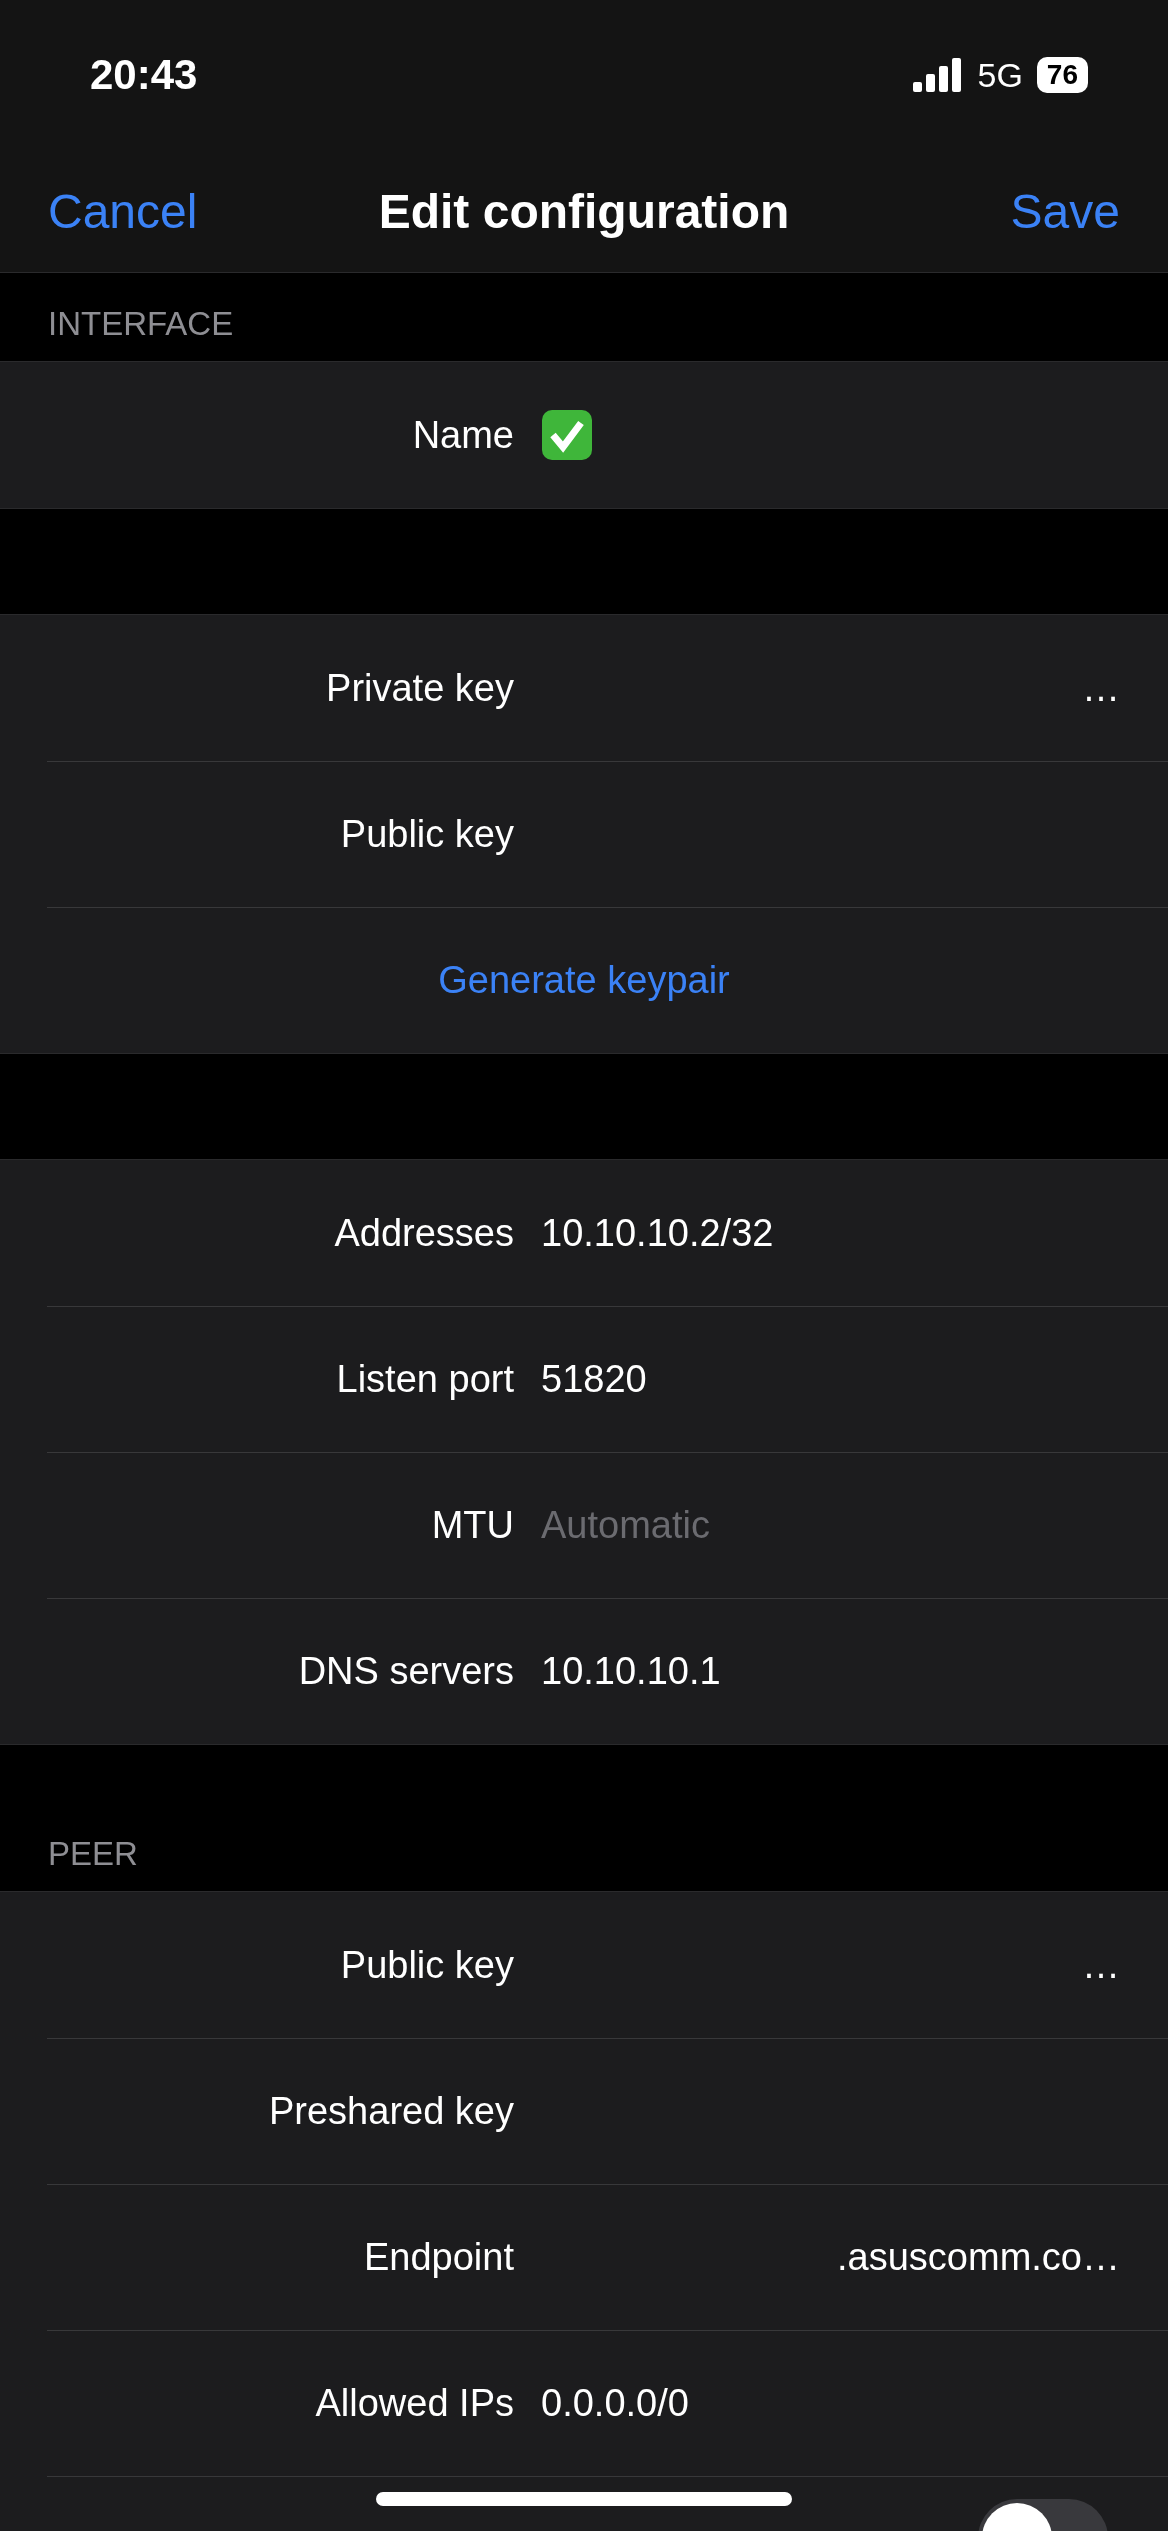 Image resolution: width=1168 pixels, height=2531 pixels. Describe the element at coordinates (472, 1525) in the screenshot. I see `field-label: MTU` at that location.